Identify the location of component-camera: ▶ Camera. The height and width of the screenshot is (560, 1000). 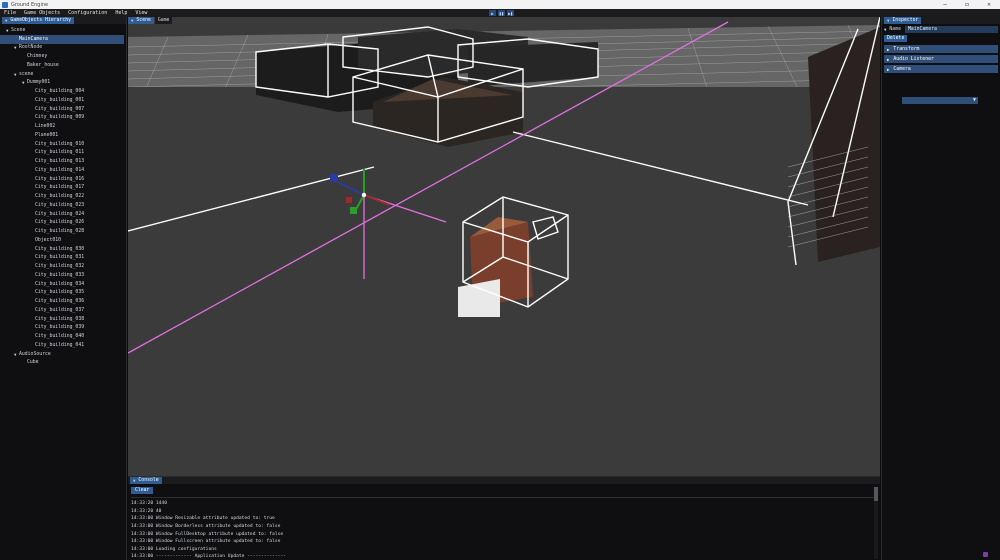
(941, 69).